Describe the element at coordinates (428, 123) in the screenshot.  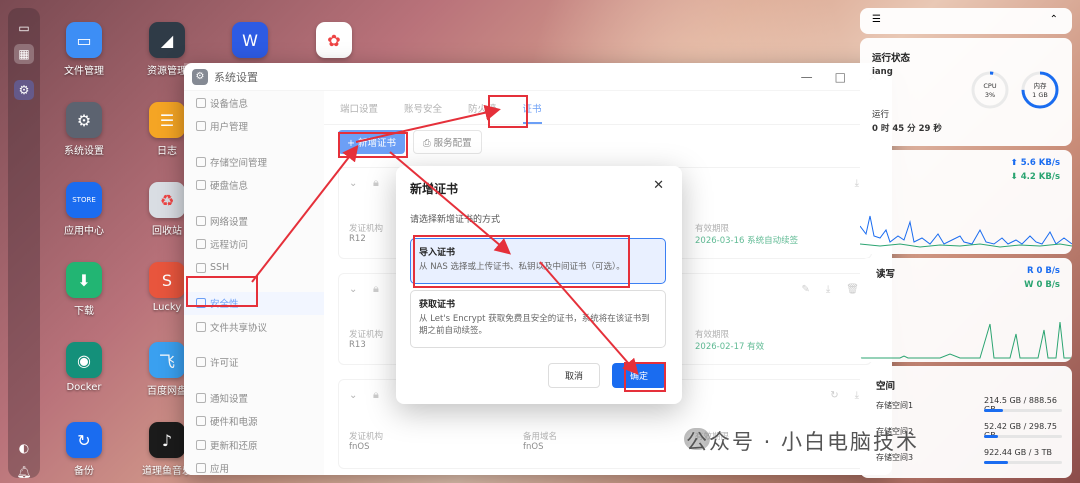
I see `arrow-add-to-tab` at that location.